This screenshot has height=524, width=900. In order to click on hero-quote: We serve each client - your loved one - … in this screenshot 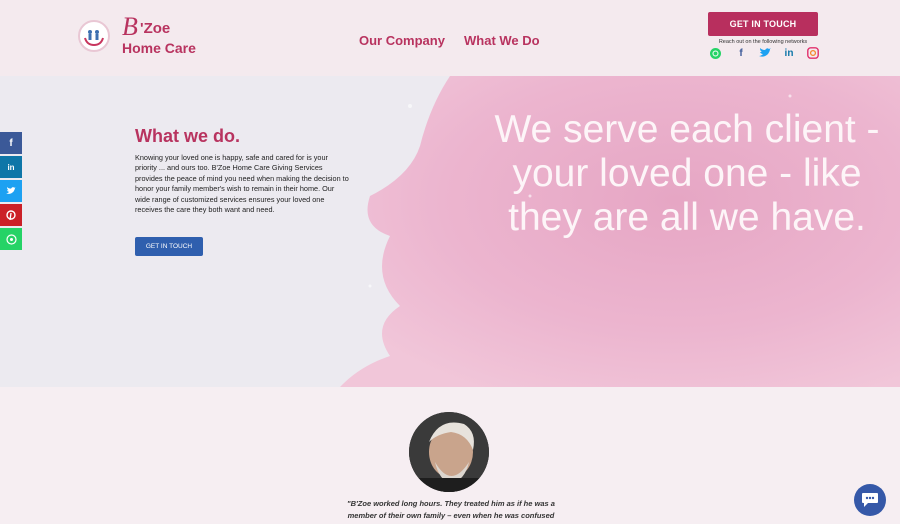, I will do `click(687, 173)`.